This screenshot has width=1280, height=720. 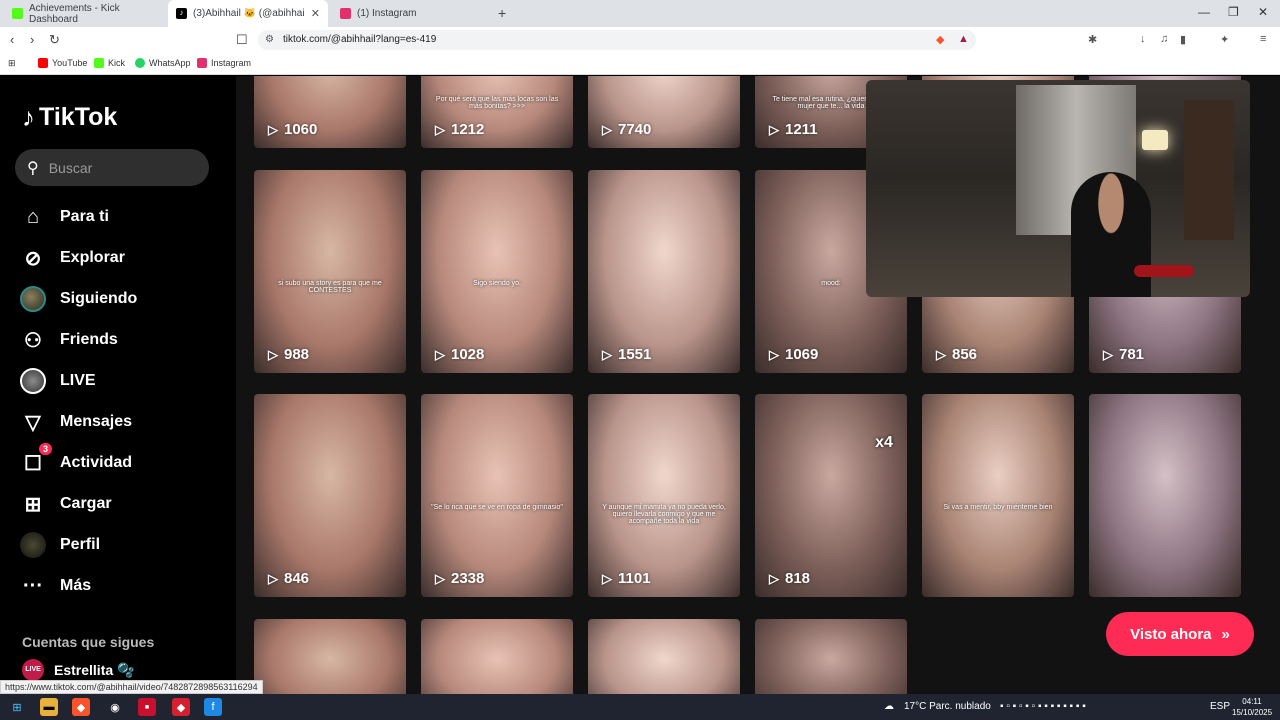 I want to click on bookmark-kick: Kick, so click(x=109, y=63).